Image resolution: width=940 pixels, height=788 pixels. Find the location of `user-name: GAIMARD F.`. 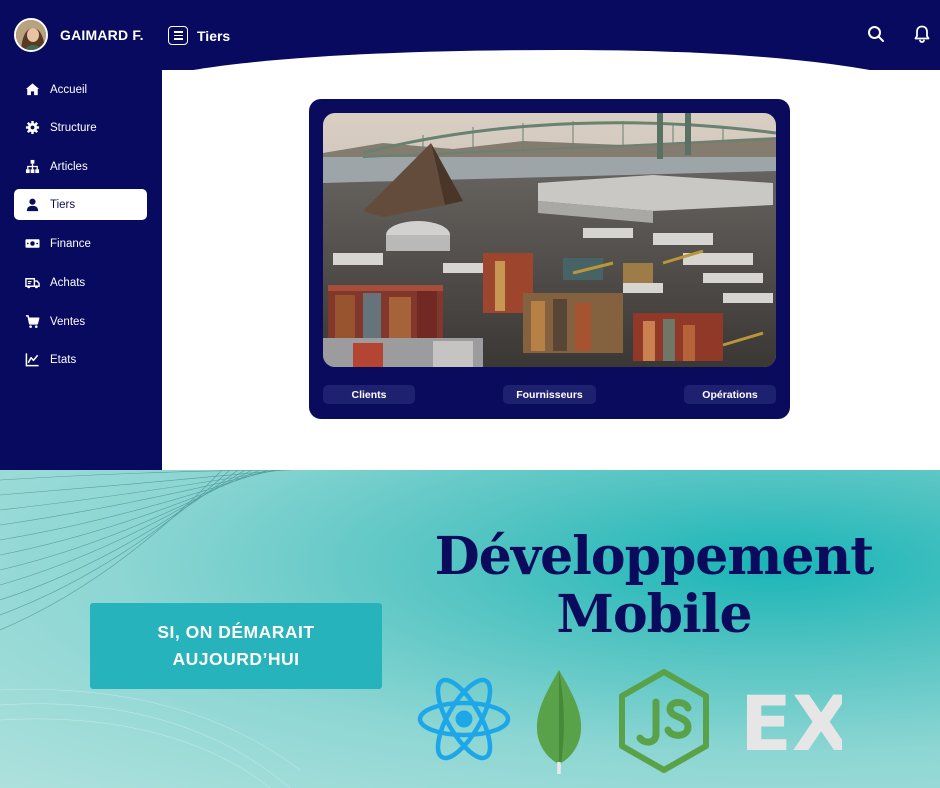

user-name: GAIMARD F. is located at coordinates (102, 35).